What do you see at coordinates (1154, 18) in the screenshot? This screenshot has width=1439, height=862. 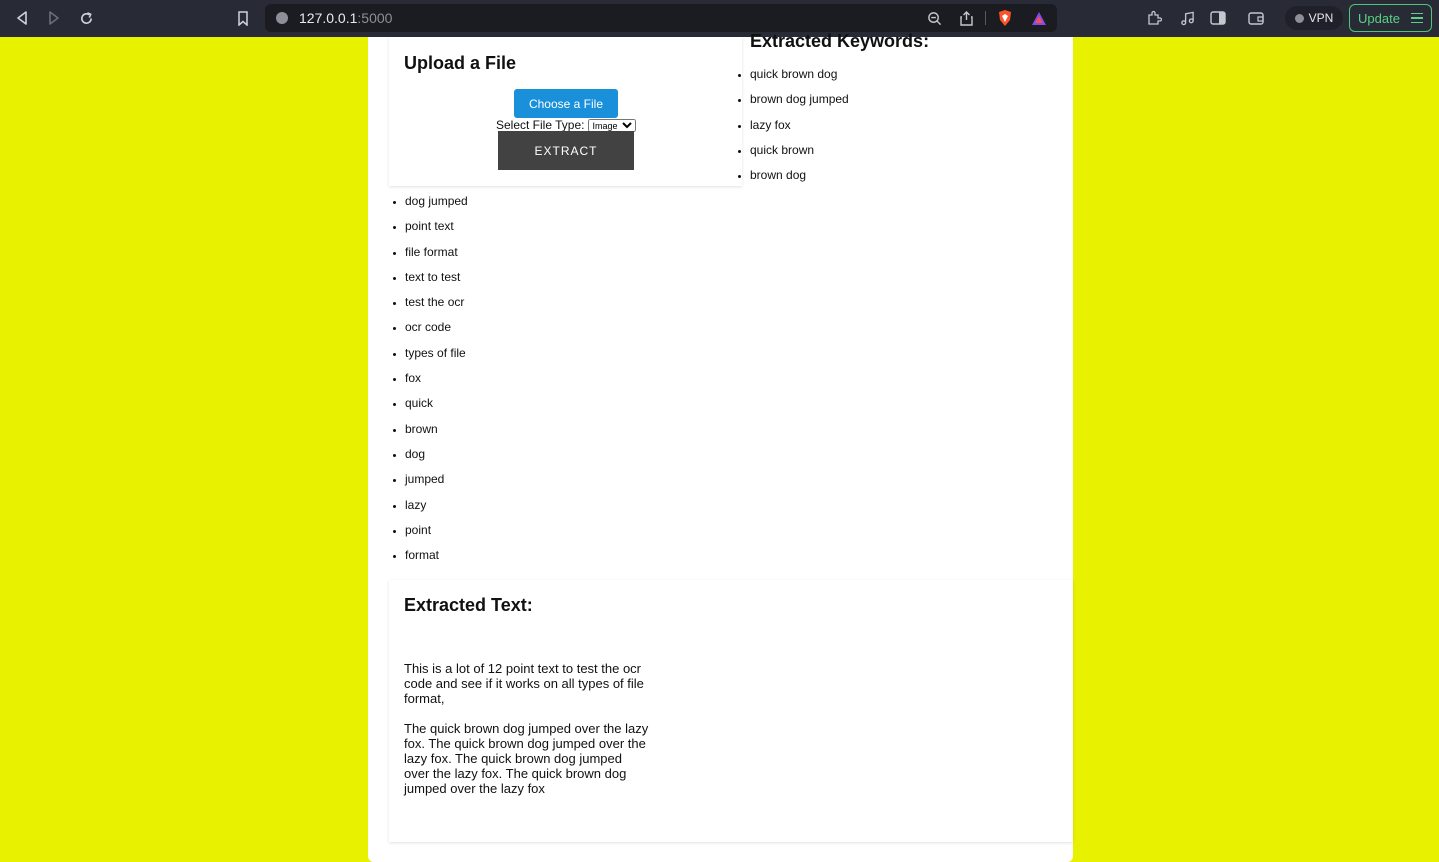 I see `extensions-icon` at bounding box center [1154, 18].